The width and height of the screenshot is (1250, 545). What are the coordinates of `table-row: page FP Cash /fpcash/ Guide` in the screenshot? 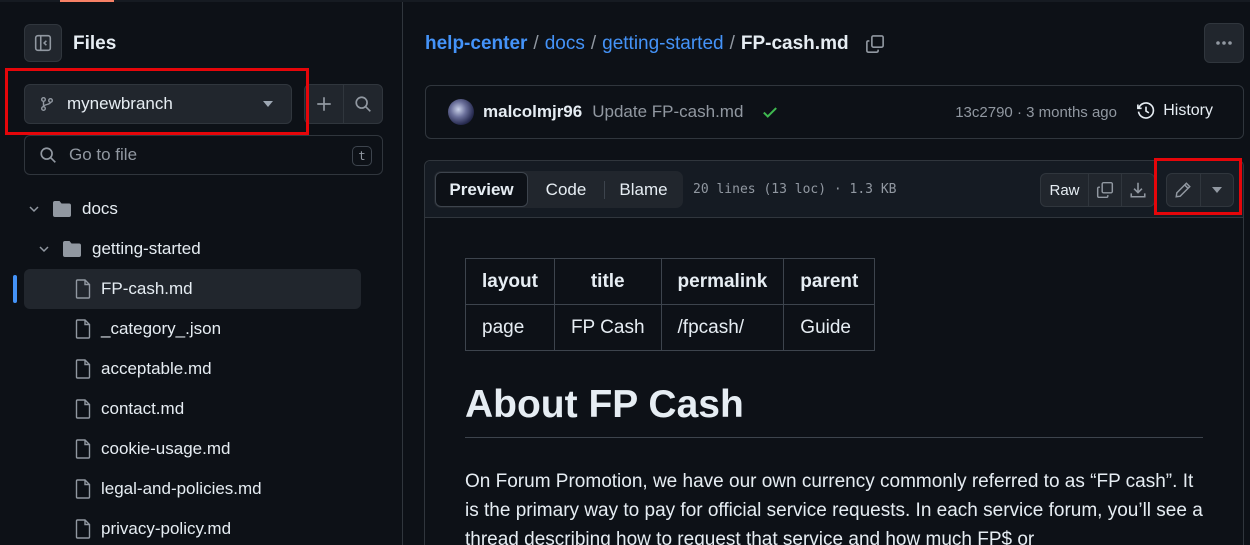 It's located at (670, 327).